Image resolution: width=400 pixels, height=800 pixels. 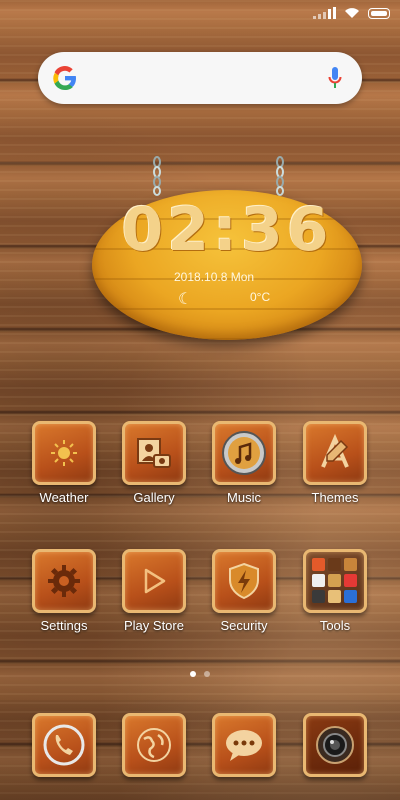 I want to click on dock-phone, so click(x=64, y=745).